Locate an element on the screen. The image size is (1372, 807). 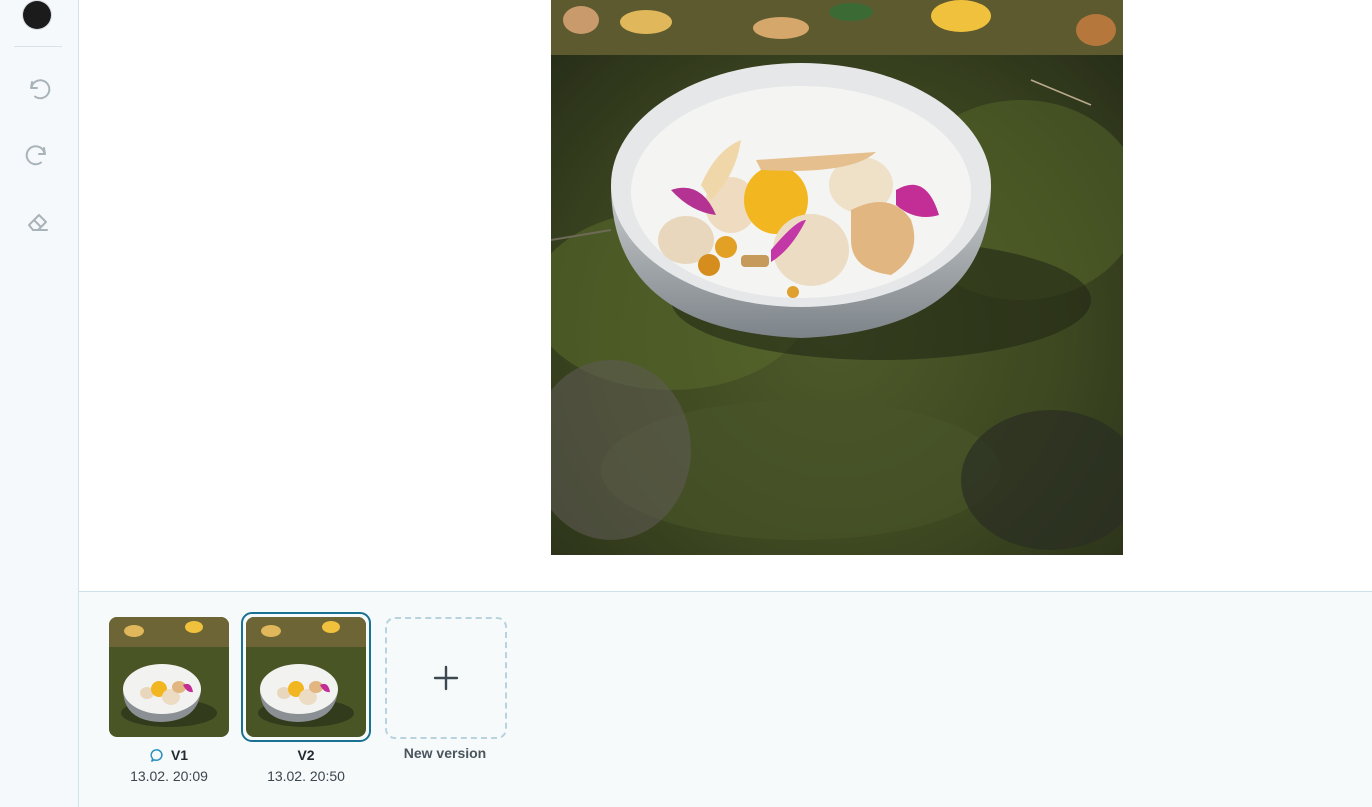
selected-version-outline is located at coordinates (306, 677).